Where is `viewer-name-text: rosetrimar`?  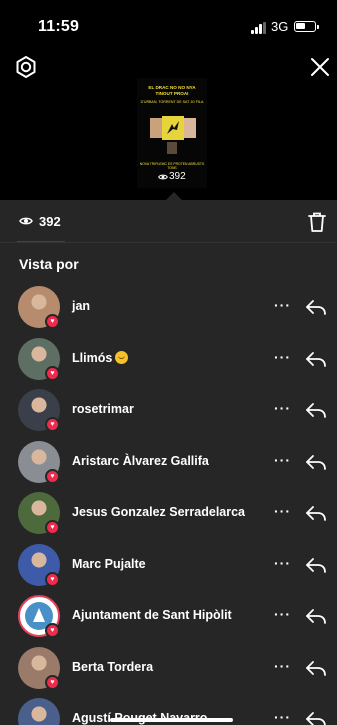 viewer-name-text: rosetrimar is located at coordinates (103, 409).